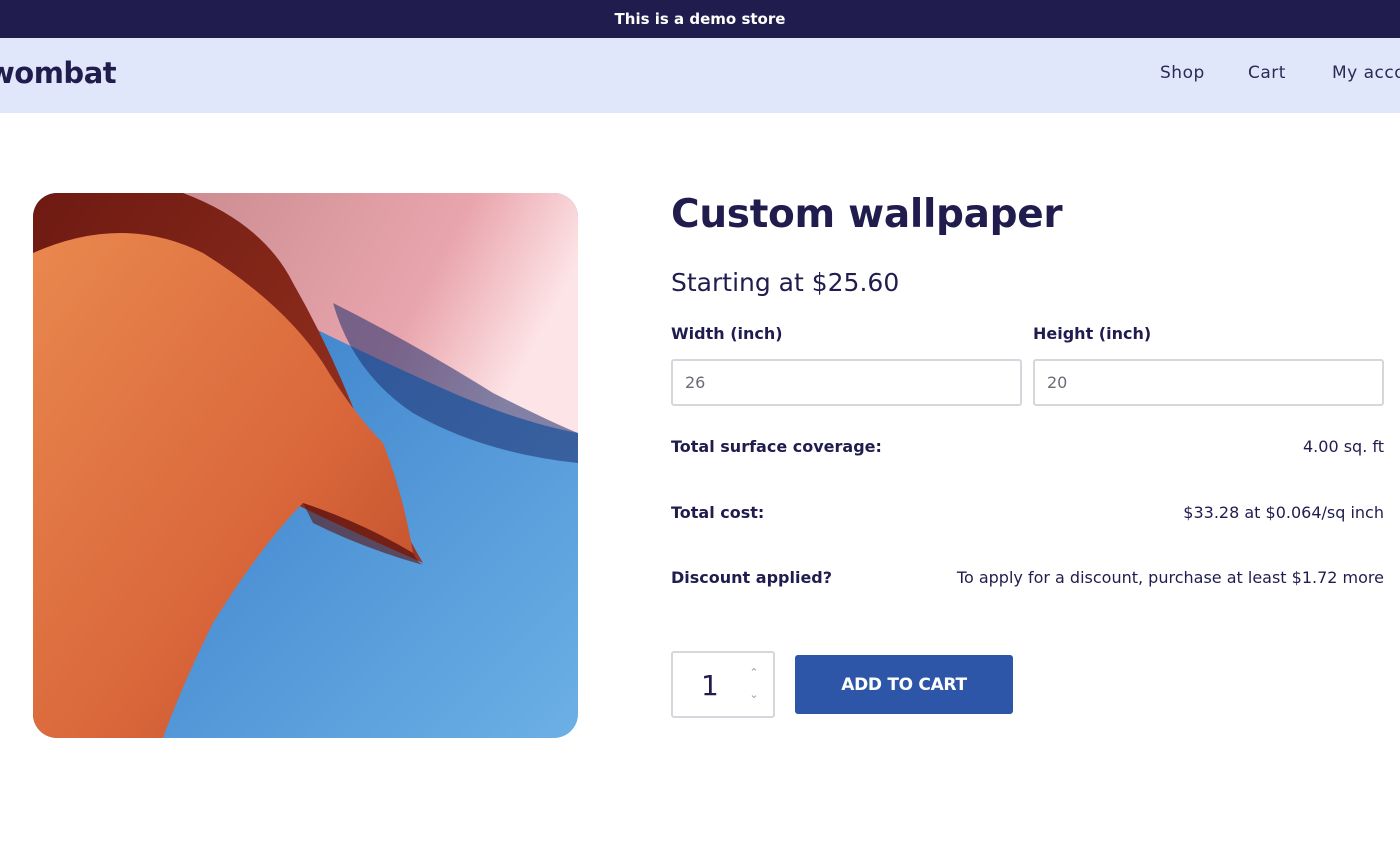  Describe the element at coordinates (776, 446) in the screenshot. I see `coverage-label: Total surface coverage:` at that location.